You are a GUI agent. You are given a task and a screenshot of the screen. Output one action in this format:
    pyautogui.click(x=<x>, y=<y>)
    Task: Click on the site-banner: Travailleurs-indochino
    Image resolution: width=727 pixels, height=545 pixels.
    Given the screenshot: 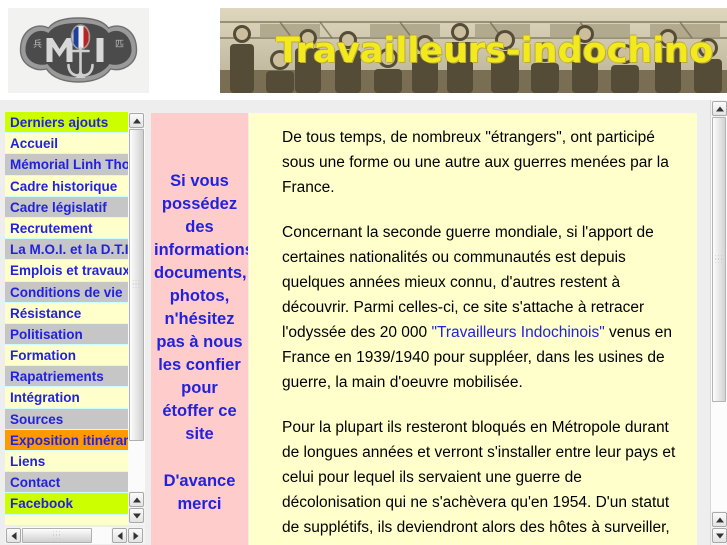 What is the action you would take?
    pyautogui.click(x=473, y=50)
    